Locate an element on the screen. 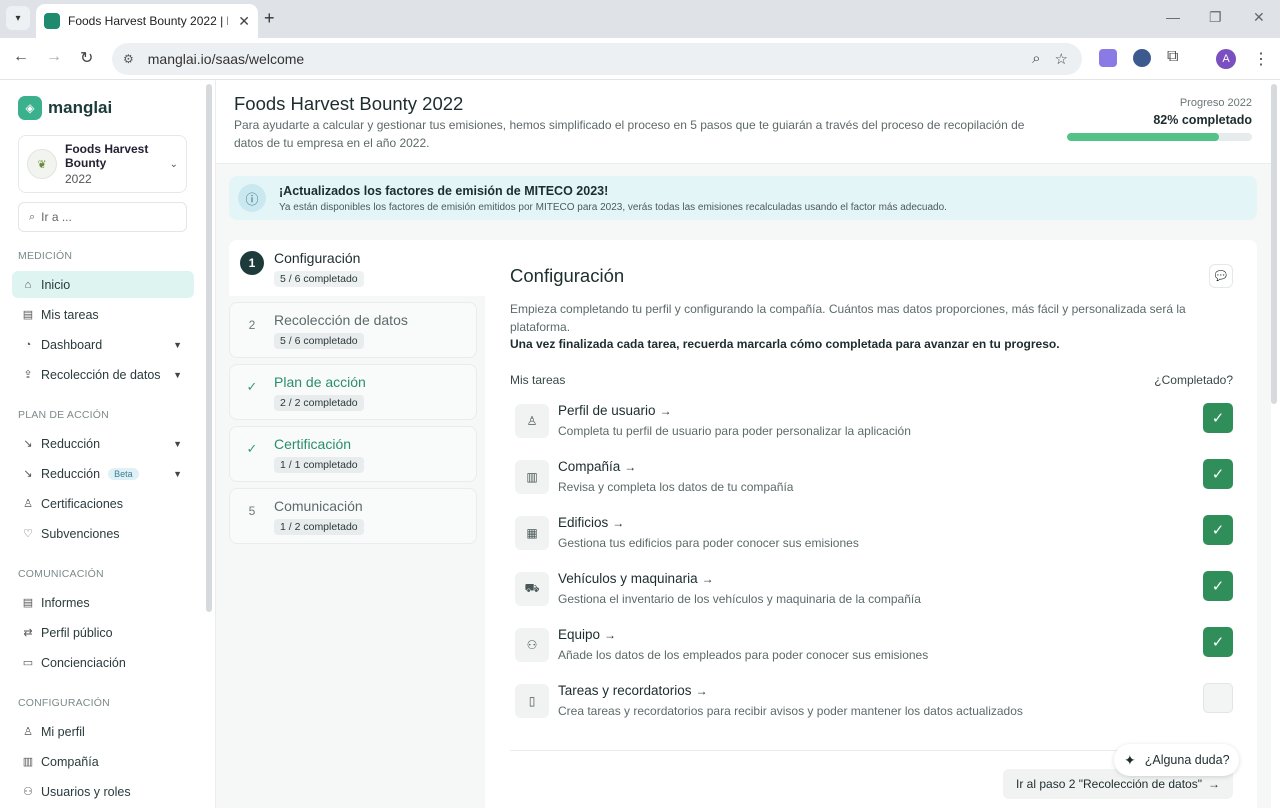 Image resolution: width=1280 pixels, height=808 pixels. address-bar: ⚙ manglai.io/saas/welcome ⌕ ☆ is located at coordinates (597, 59).